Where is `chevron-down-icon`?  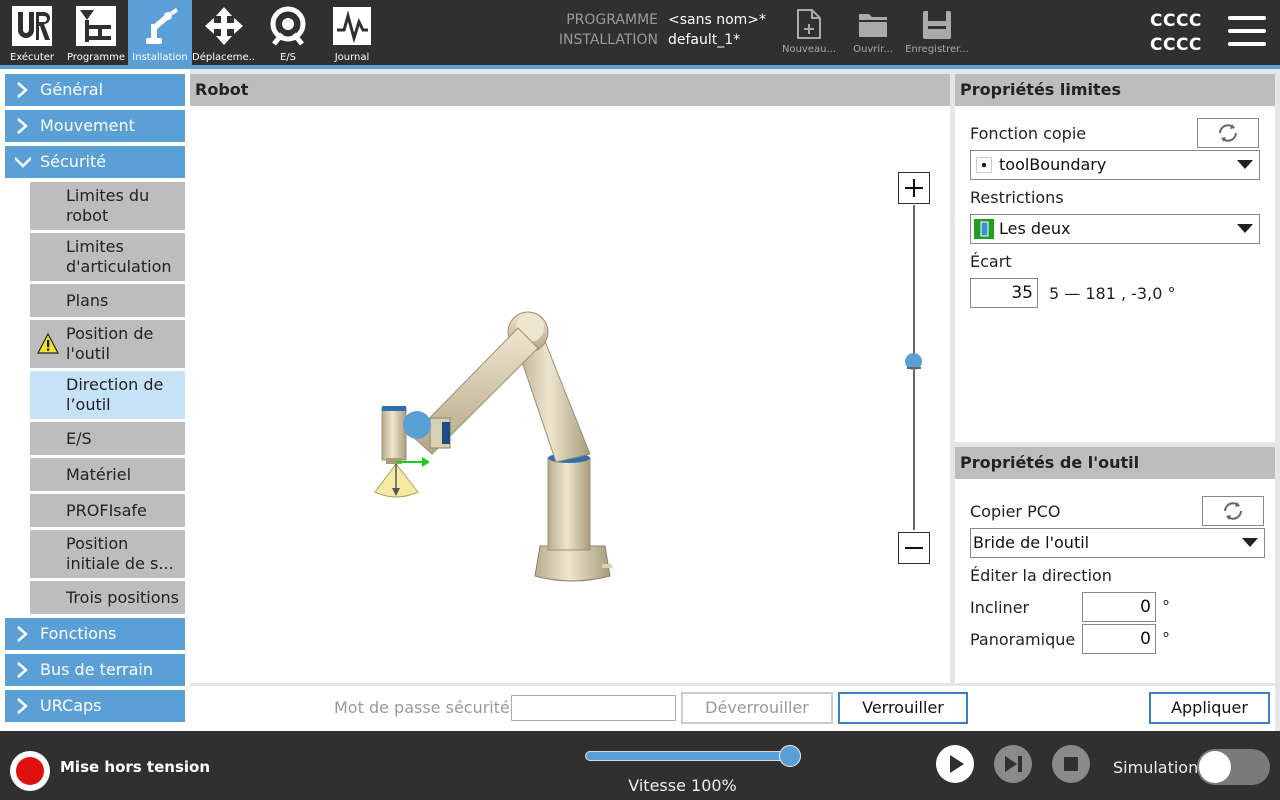 chevron-down-icon is located at coordinates (1250, 542).